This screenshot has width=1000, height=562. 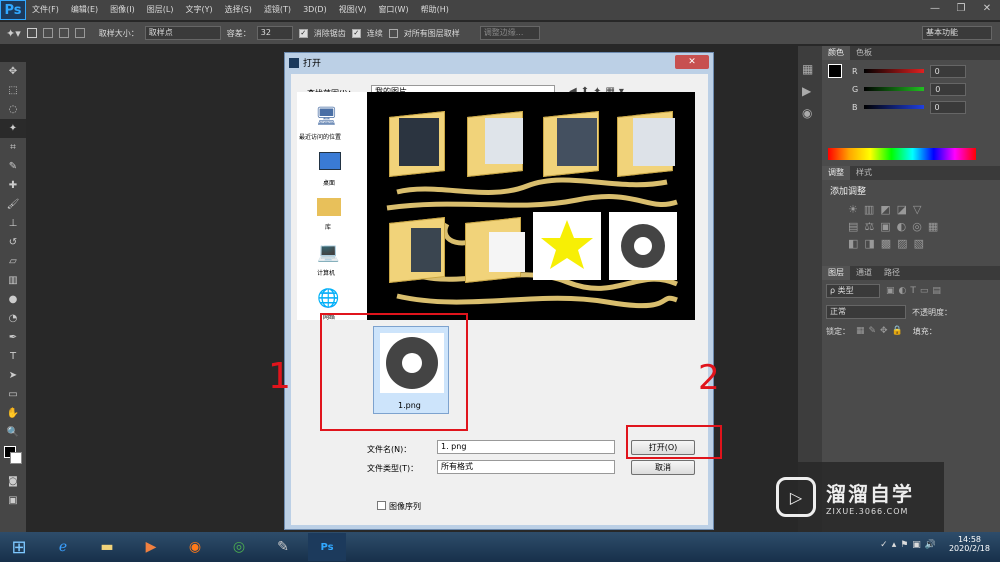 What do you see at coordinates (13, 356) in the screenshot?
I see `type-tool-icon: T` at bounding box center [13, 356].